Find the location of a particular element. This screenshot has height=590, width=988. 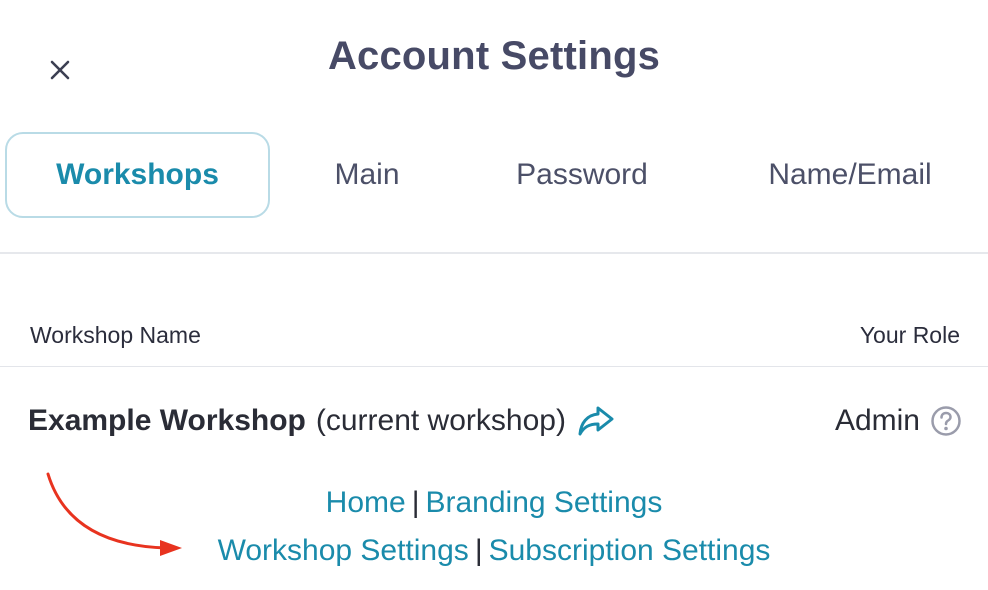

column-header-workshop-name: Workshop Name is located at coordinates (115, 335).